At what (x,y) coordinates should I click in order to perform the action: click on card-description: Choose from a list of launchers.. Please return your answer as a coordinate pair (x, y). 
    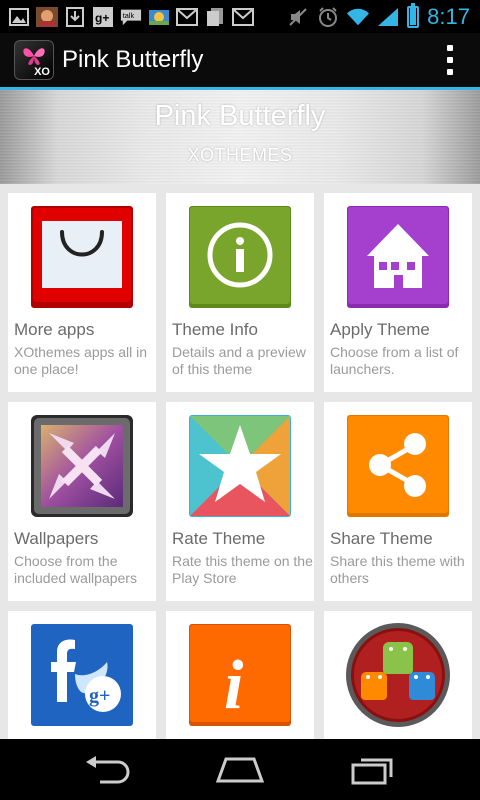
    Looking at the image, I should click on (394, 360).